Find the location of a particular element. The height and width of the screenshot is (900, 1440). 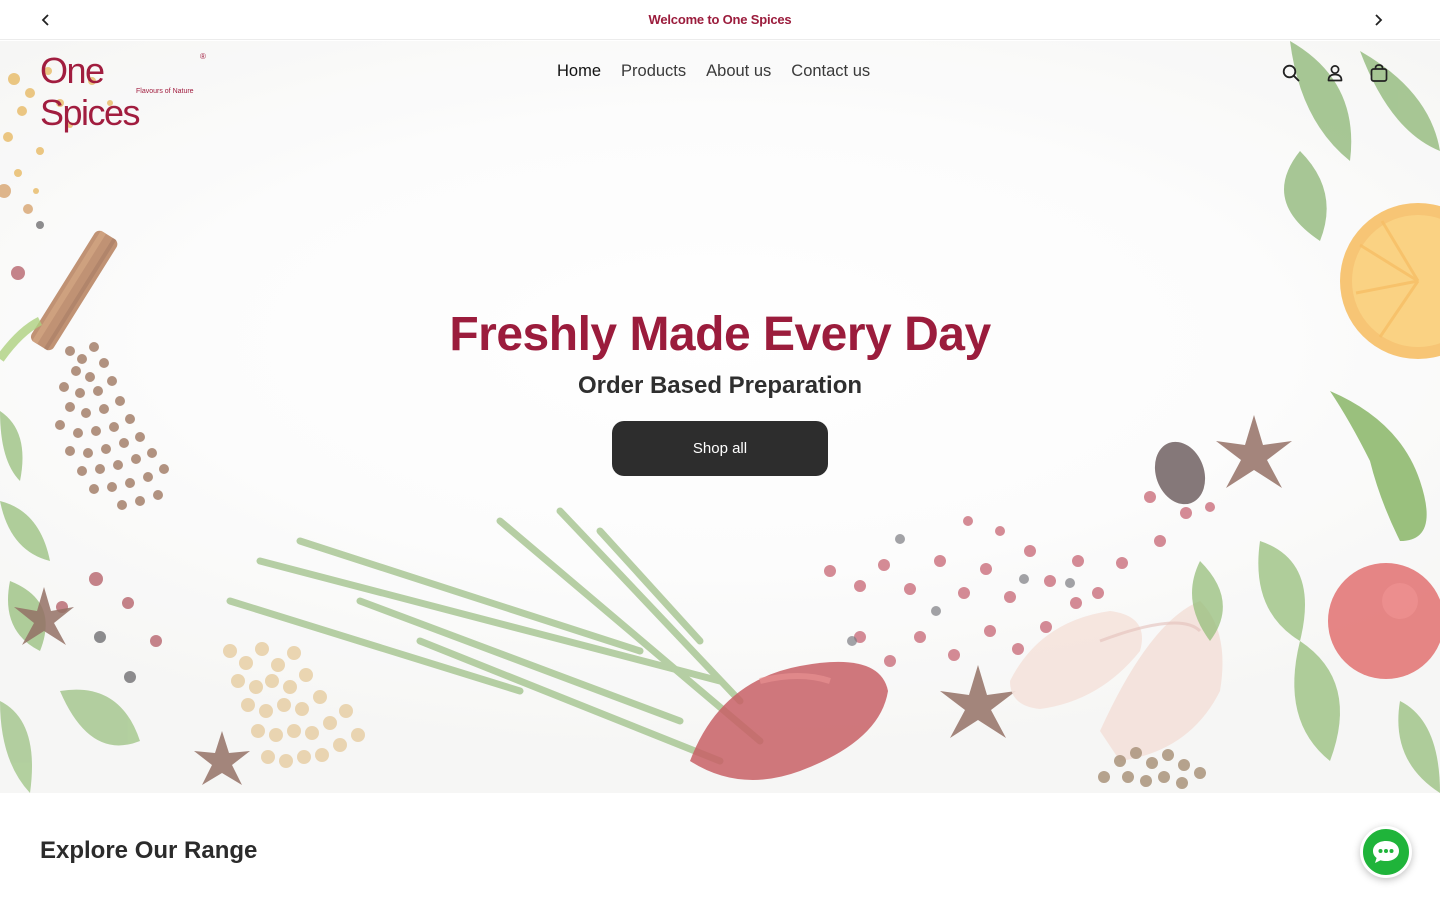

chat-bubble-icon is located at coordinates (1386, 852).